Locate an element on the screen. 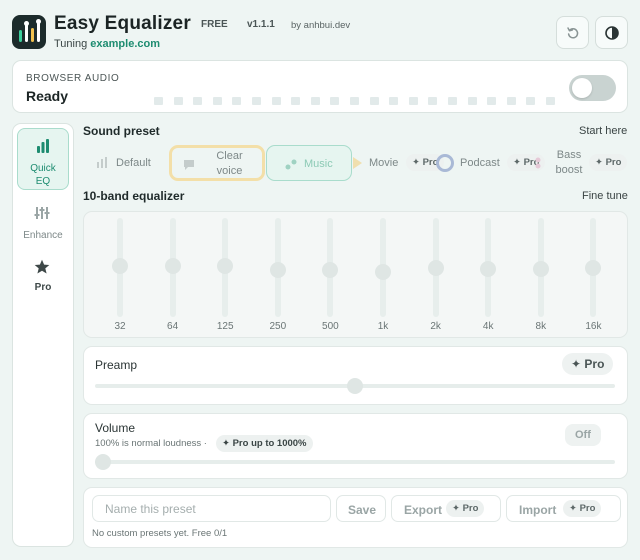 The height and width of the screenshot is (560, 640). tuning-line: Tuning example.com is located at coordinates (107, 44).